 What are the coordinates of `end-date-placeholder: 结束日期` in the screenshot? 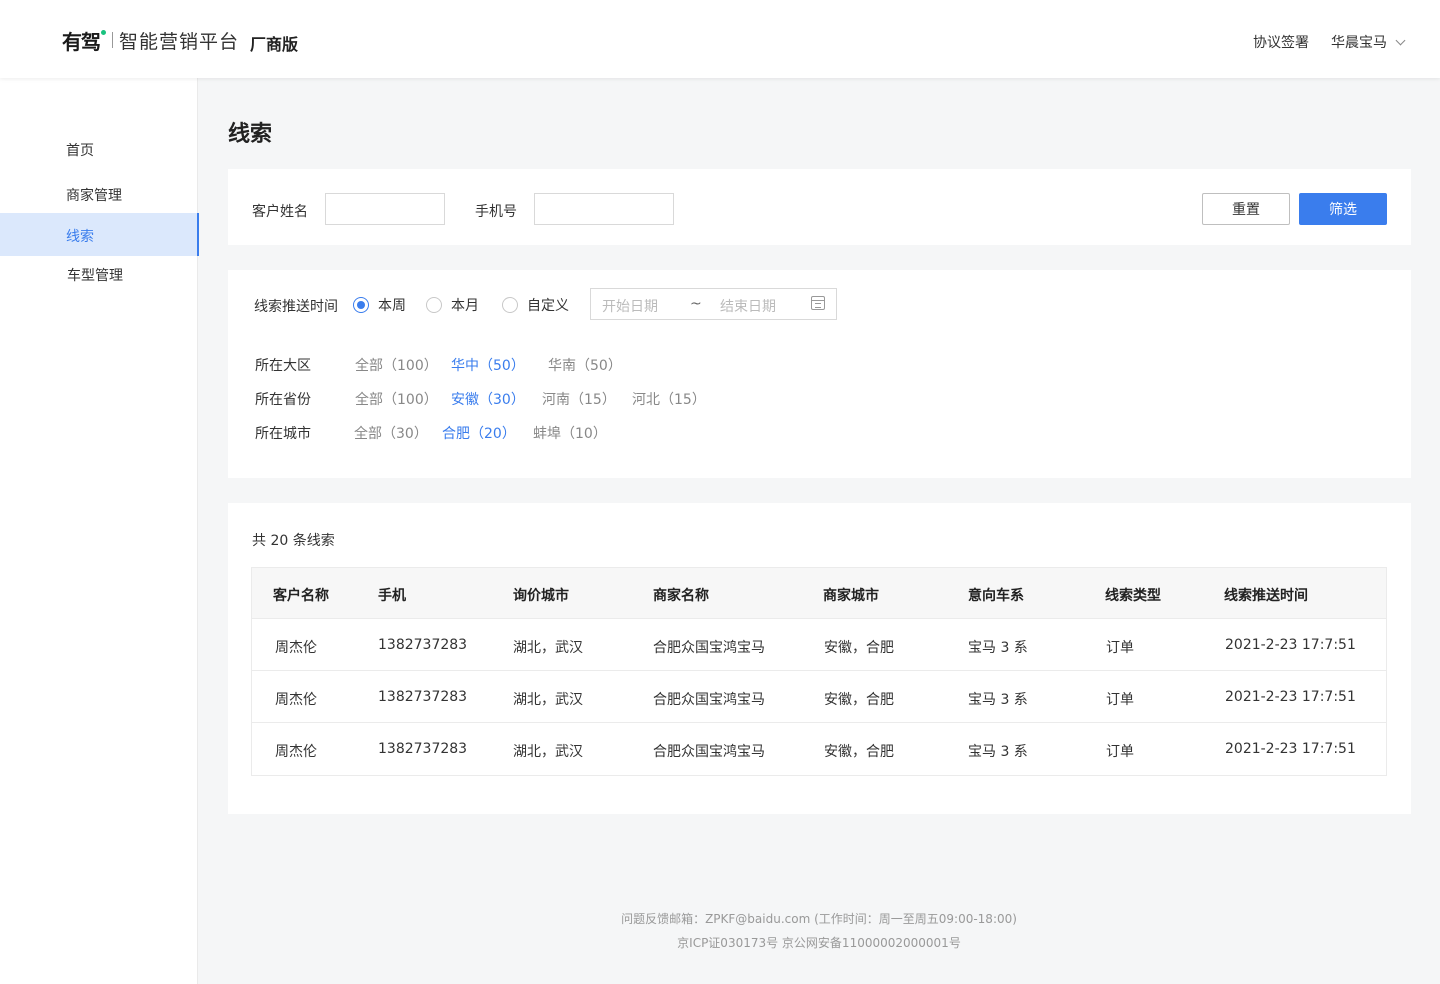 It's located at (748, 306).